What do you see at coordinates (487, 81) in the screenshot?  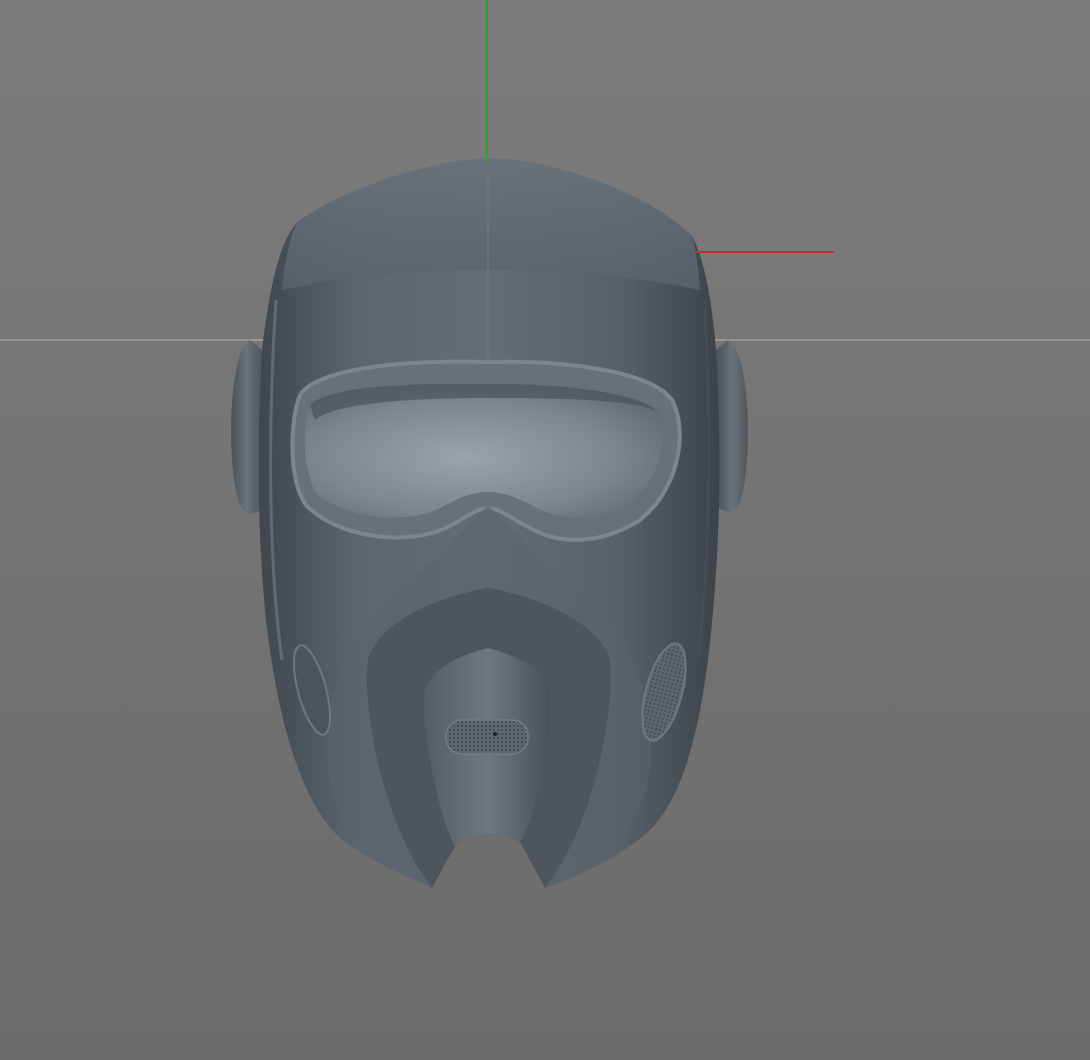 I see `axis-y-gizmo` at bounding box center [487, 81].